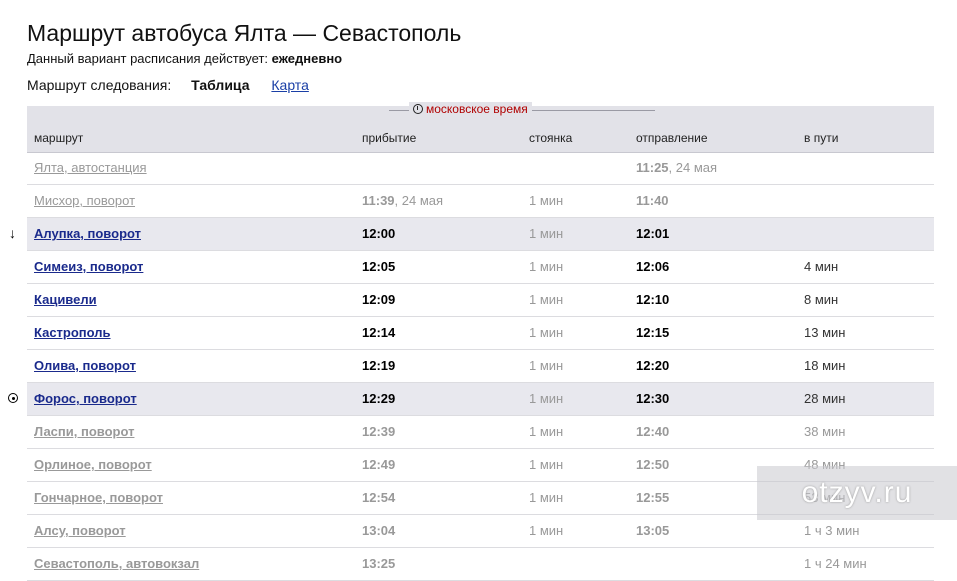 The height and width of the screenshot is (581, 957). I want to click on stop-link: Форос, поворот, so click(85, 398).